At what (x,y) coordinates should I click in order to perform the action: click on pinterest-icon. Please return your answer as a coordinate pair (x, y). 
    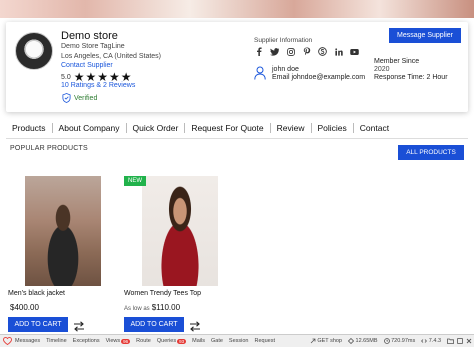
    Looking at the image, I should click on (306, 51).